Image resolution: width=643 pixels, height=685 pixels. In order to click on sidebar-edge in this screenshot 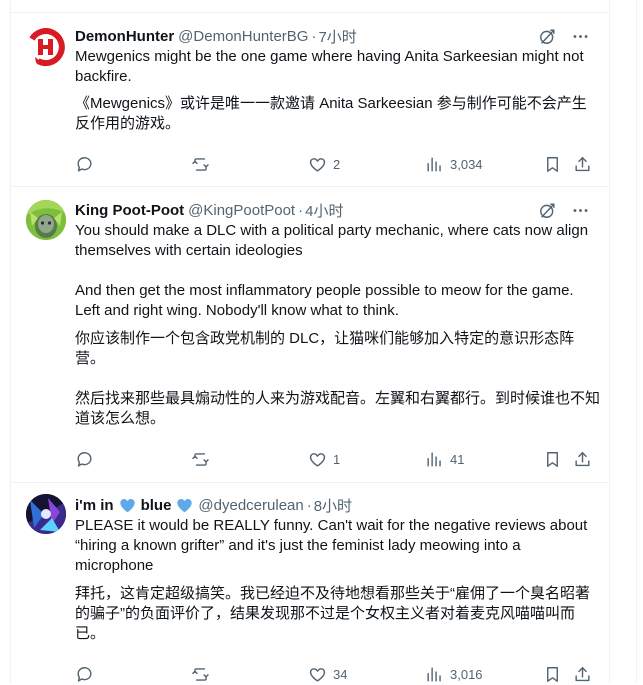, I will do `click(639, 341)`.